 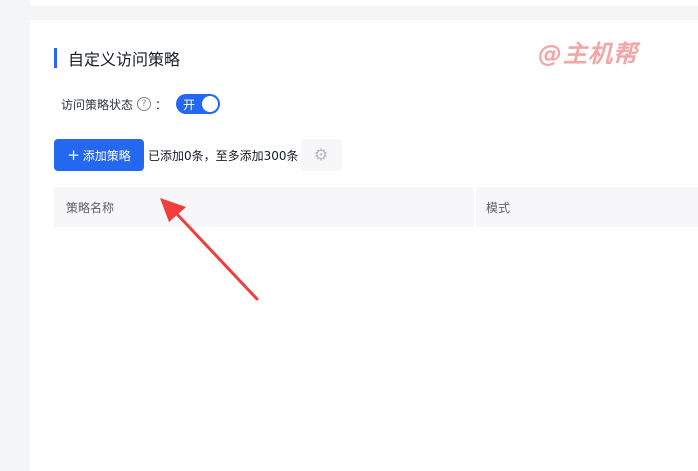 I want to click on plus-icon: +, so click(x=73, y=154).